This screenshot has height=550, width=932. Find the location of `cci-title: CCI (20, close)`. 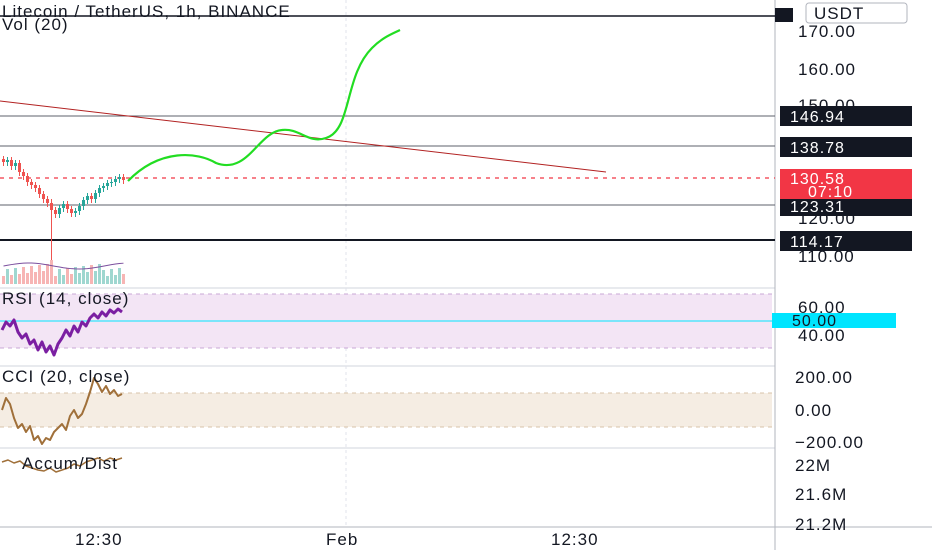

cci-title: CCI (20, close) is located at coordinates (66, 376).